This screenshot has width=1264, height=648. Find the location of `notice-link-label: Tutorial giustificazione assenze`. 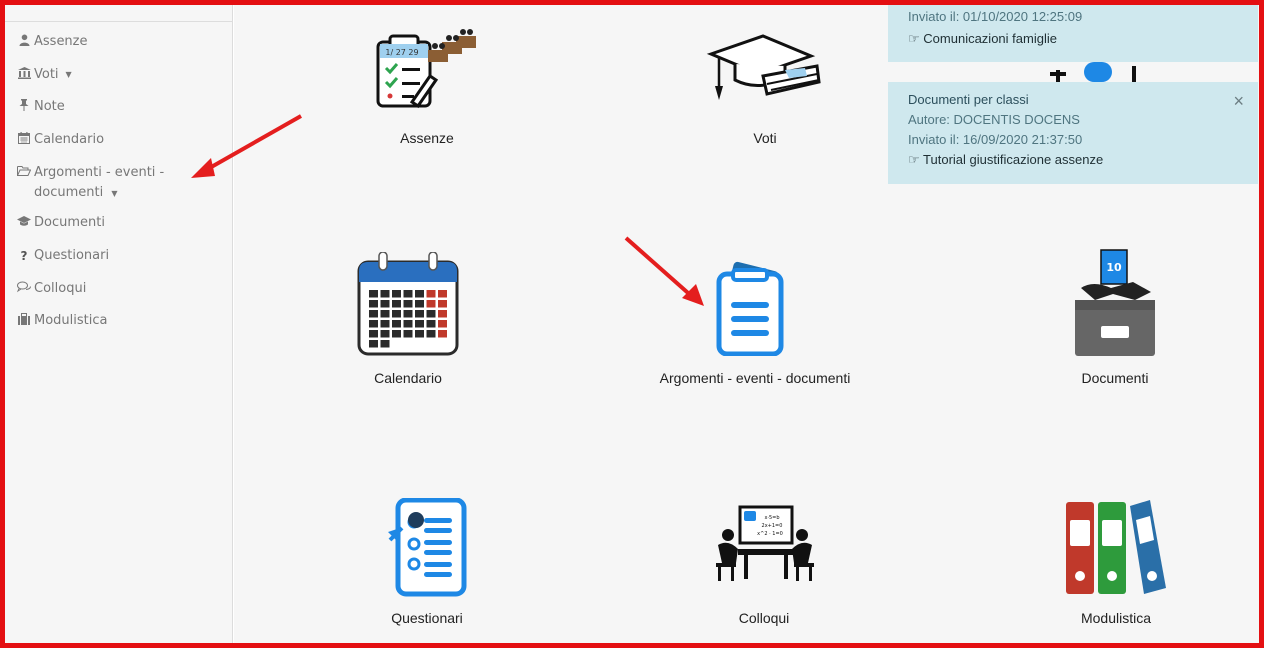

notice-link-label: Tutorial giustificazione assenze is located at coordinates (1013, 159).